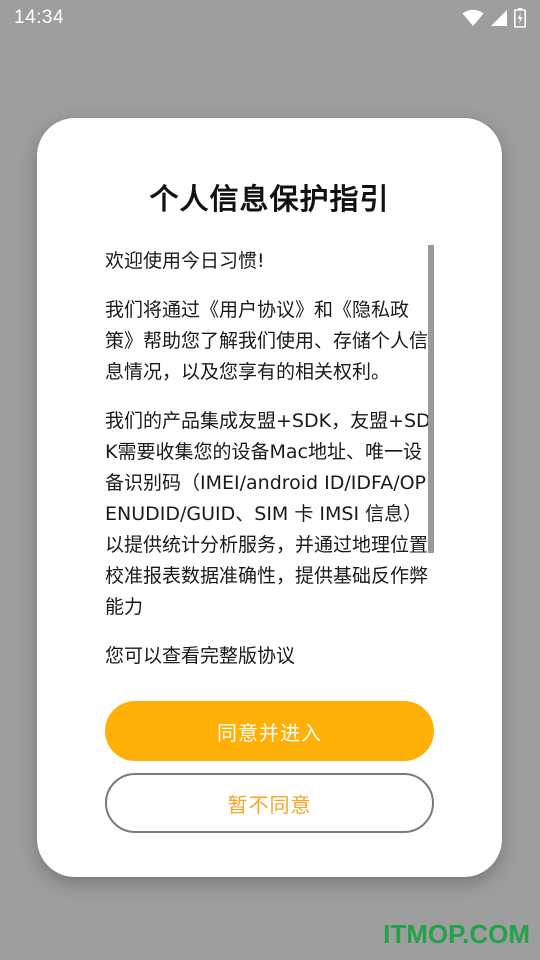  What do you see at coordinates (269, 803) in the screenshot?
I see `disagree-button: 暂不同意` at bounding box center [269, 803].